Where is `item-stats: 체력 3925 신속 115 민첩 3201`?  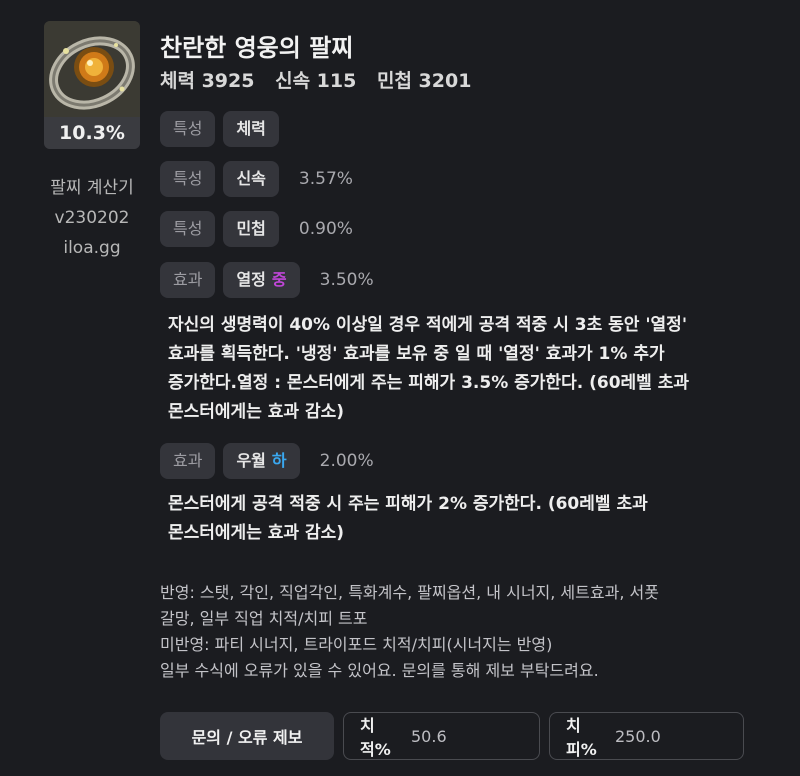
item-stats: 체력 3925 신속 115 민첩 3201 is located at coordinates (322, 79).